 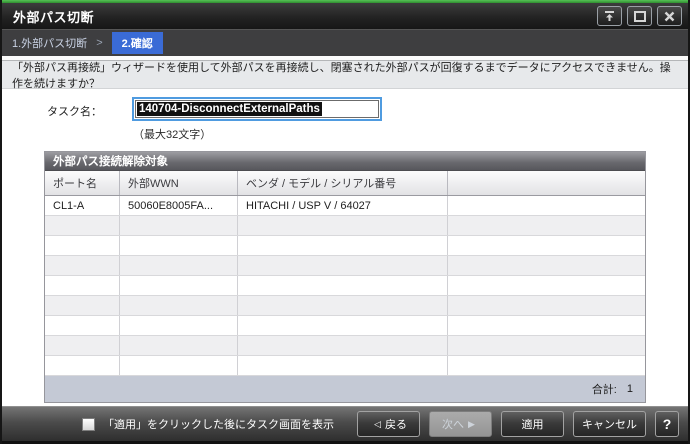 I want to click on column-header-external-wwn: 外部WWN, so click(x=179, y=183).